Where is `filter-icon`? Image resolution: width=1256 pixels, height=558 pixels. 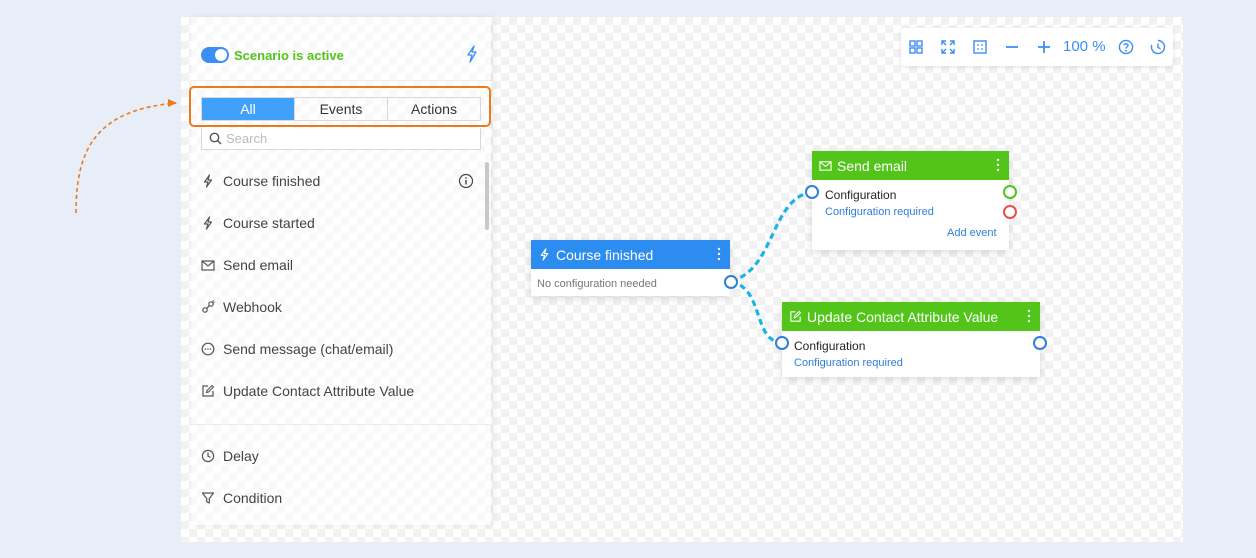
filter-icon is located at coordinates (208, 498).